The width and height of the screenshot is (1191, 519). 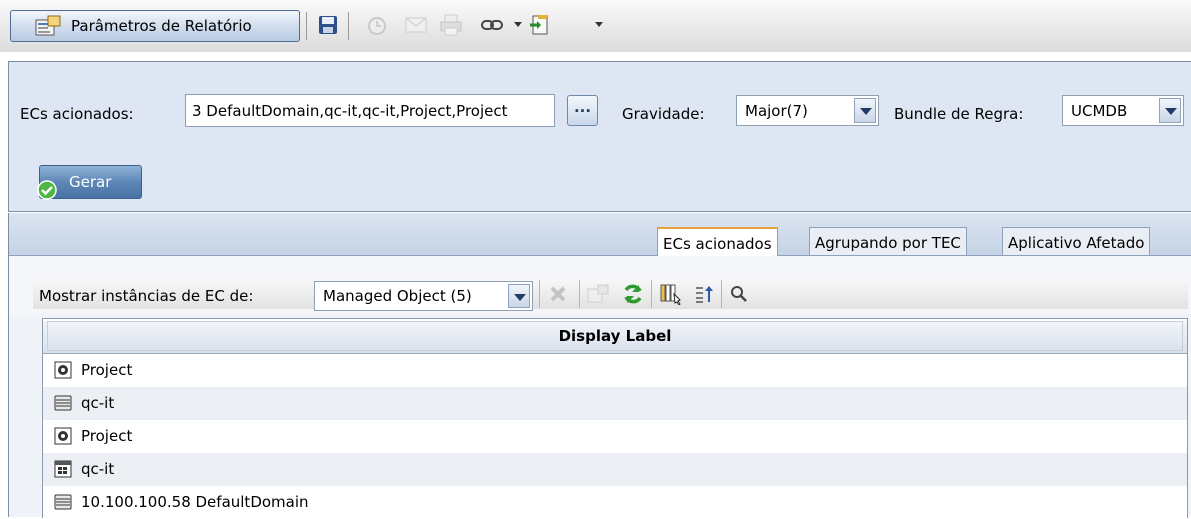 What do you see at coordinates (47, 190) in the screenshot?
I see `check-icon` at bounding box center [47, 190].